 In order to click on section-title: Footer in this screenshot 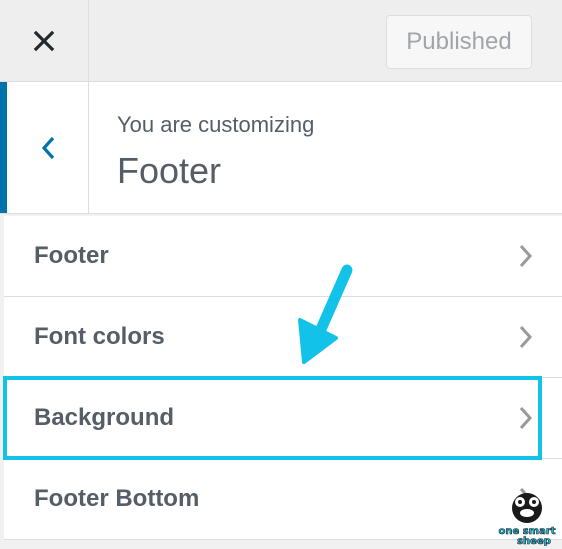, I will do `click(169, 170)`.